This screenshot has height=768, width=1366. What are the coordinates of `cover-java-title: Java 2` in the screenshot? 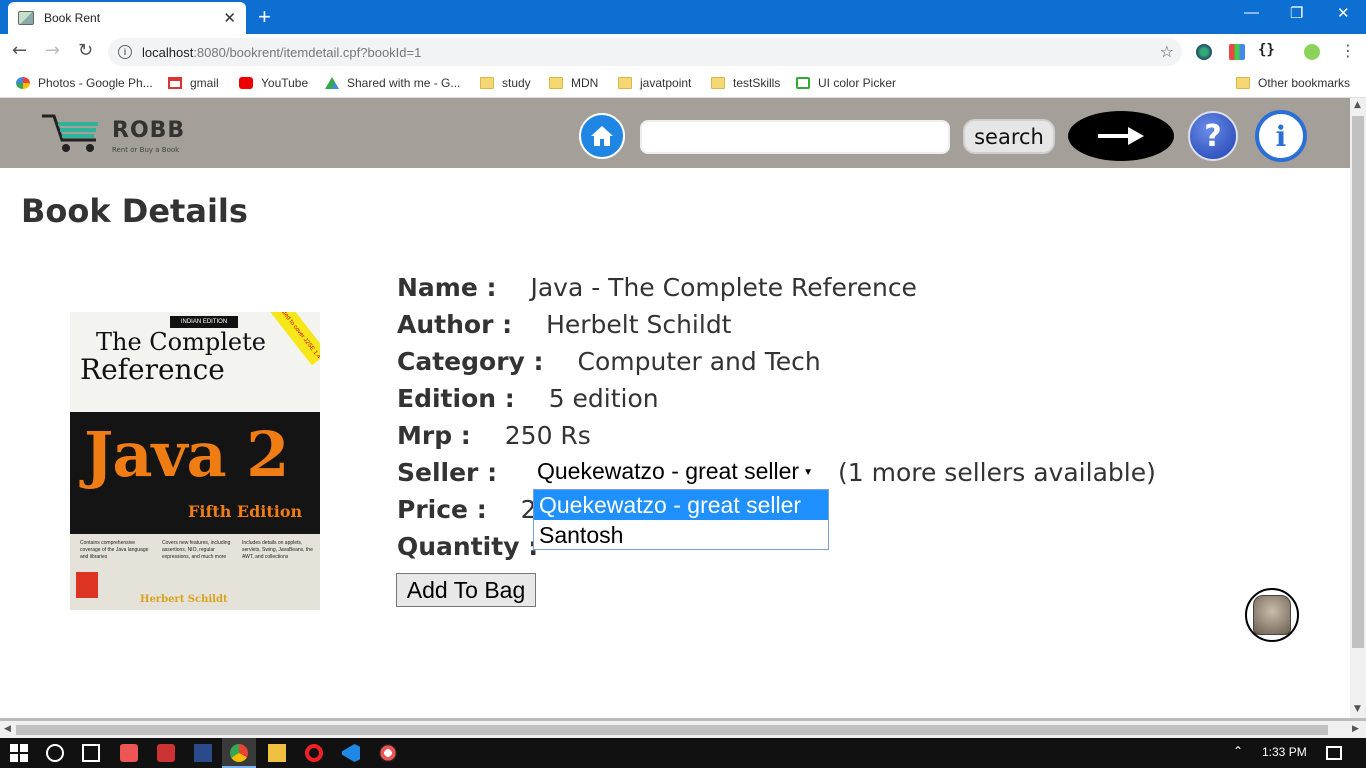 It's located at (186, 454).